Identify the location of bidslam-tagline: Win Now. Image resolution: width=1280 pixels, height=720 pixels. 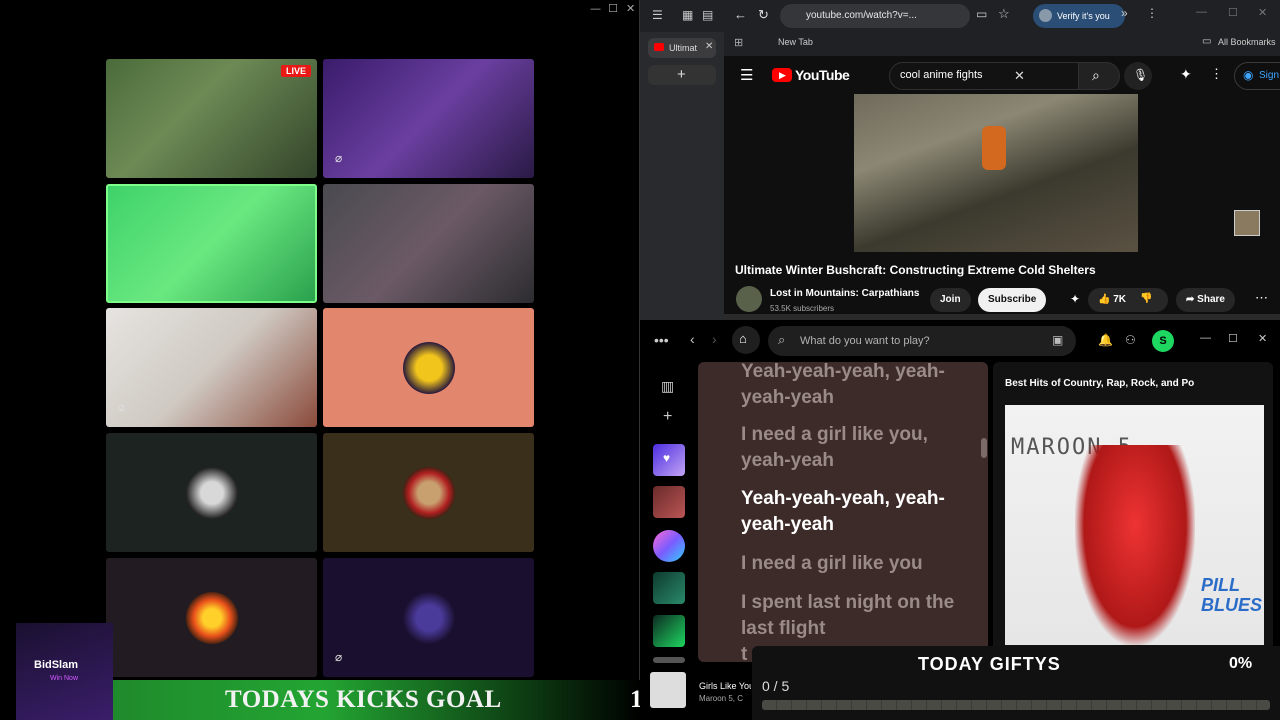
(64, 678).